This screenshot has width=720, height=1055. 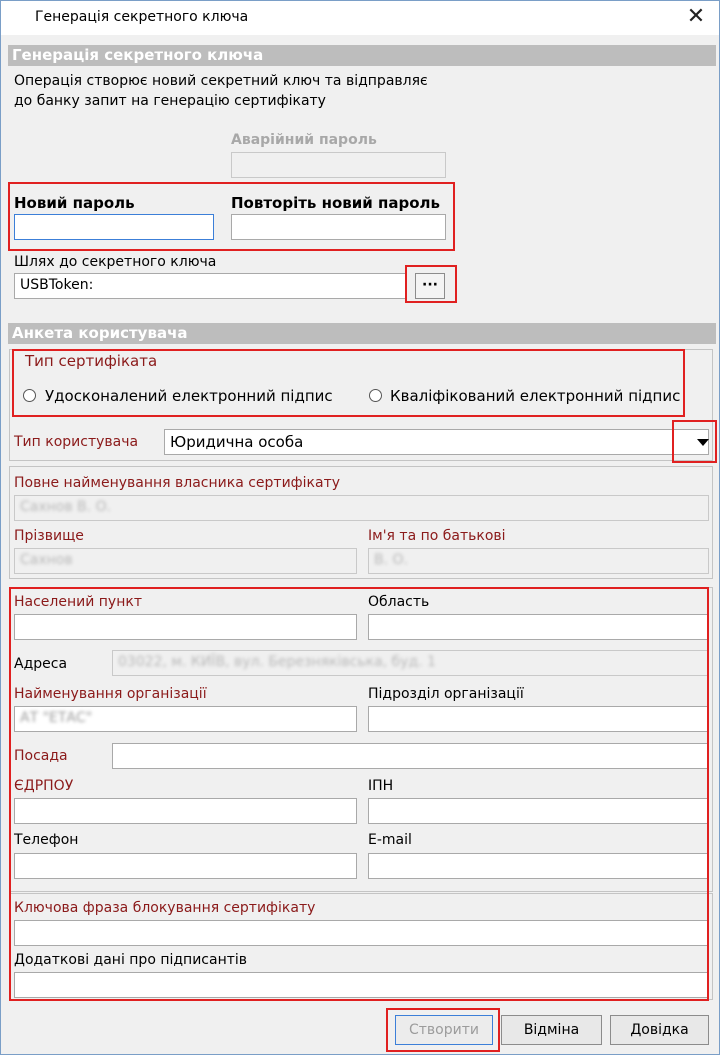 What do you see at coordinates (185, 811) in the screenshot?
I see `edrpou-field` at bounding box center [185, 811].